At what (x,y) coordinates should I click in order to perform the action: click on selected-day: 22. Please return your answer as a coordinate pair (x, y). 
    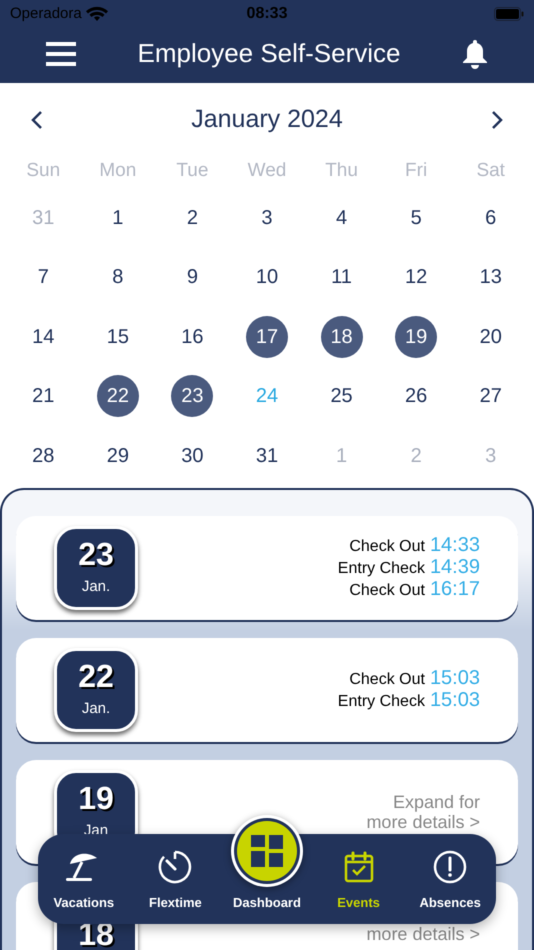
    Looking at the image, I should click on (117, 396).